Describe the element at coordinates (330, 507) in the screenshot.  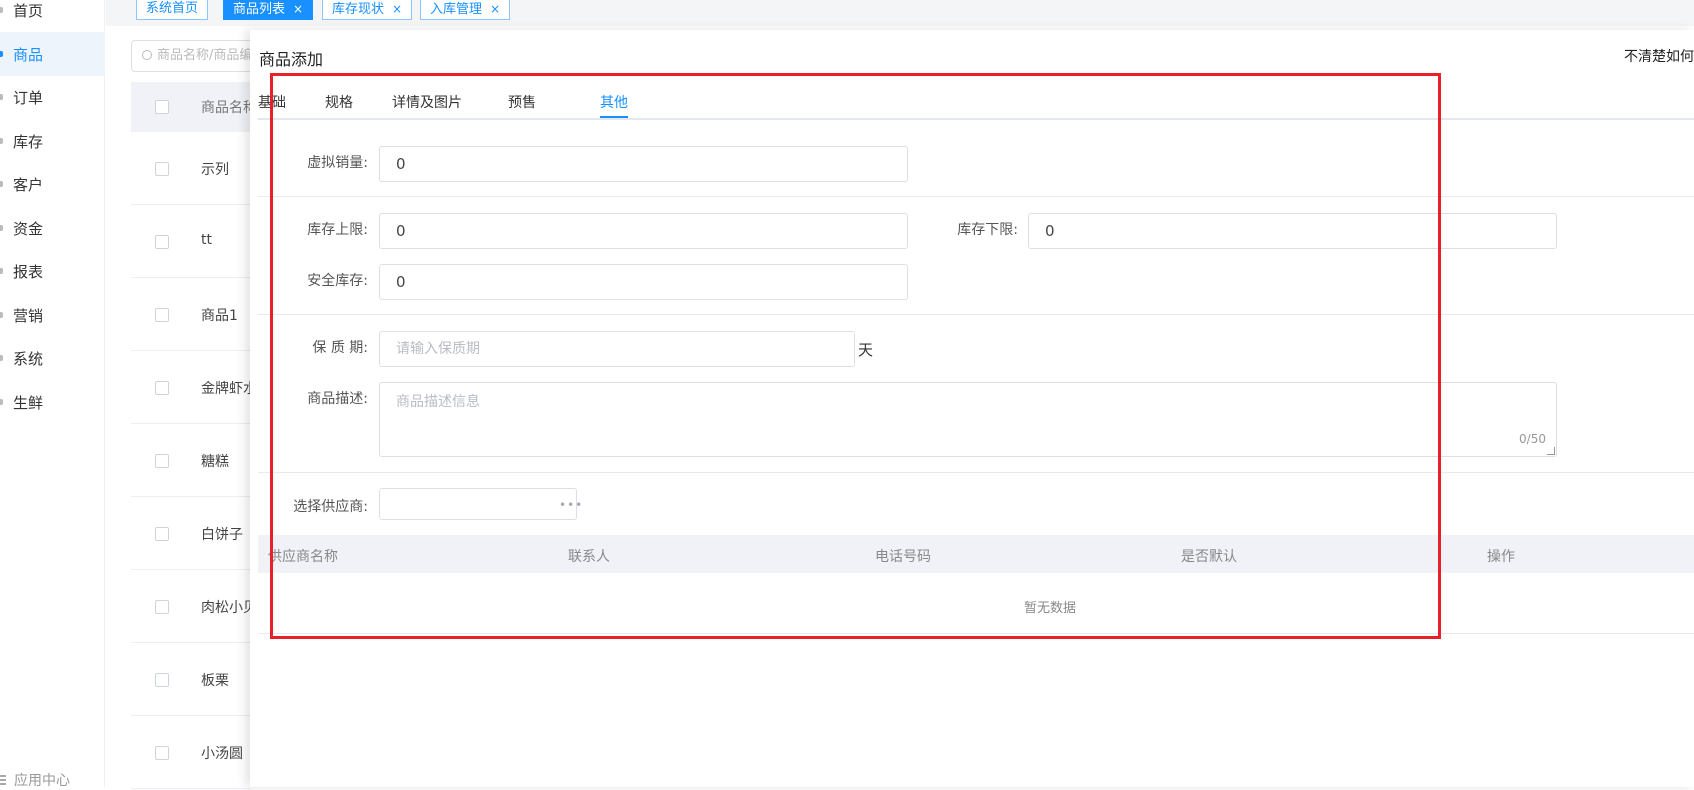
I see `supplier-select-label: 选择供应商:` at that location.